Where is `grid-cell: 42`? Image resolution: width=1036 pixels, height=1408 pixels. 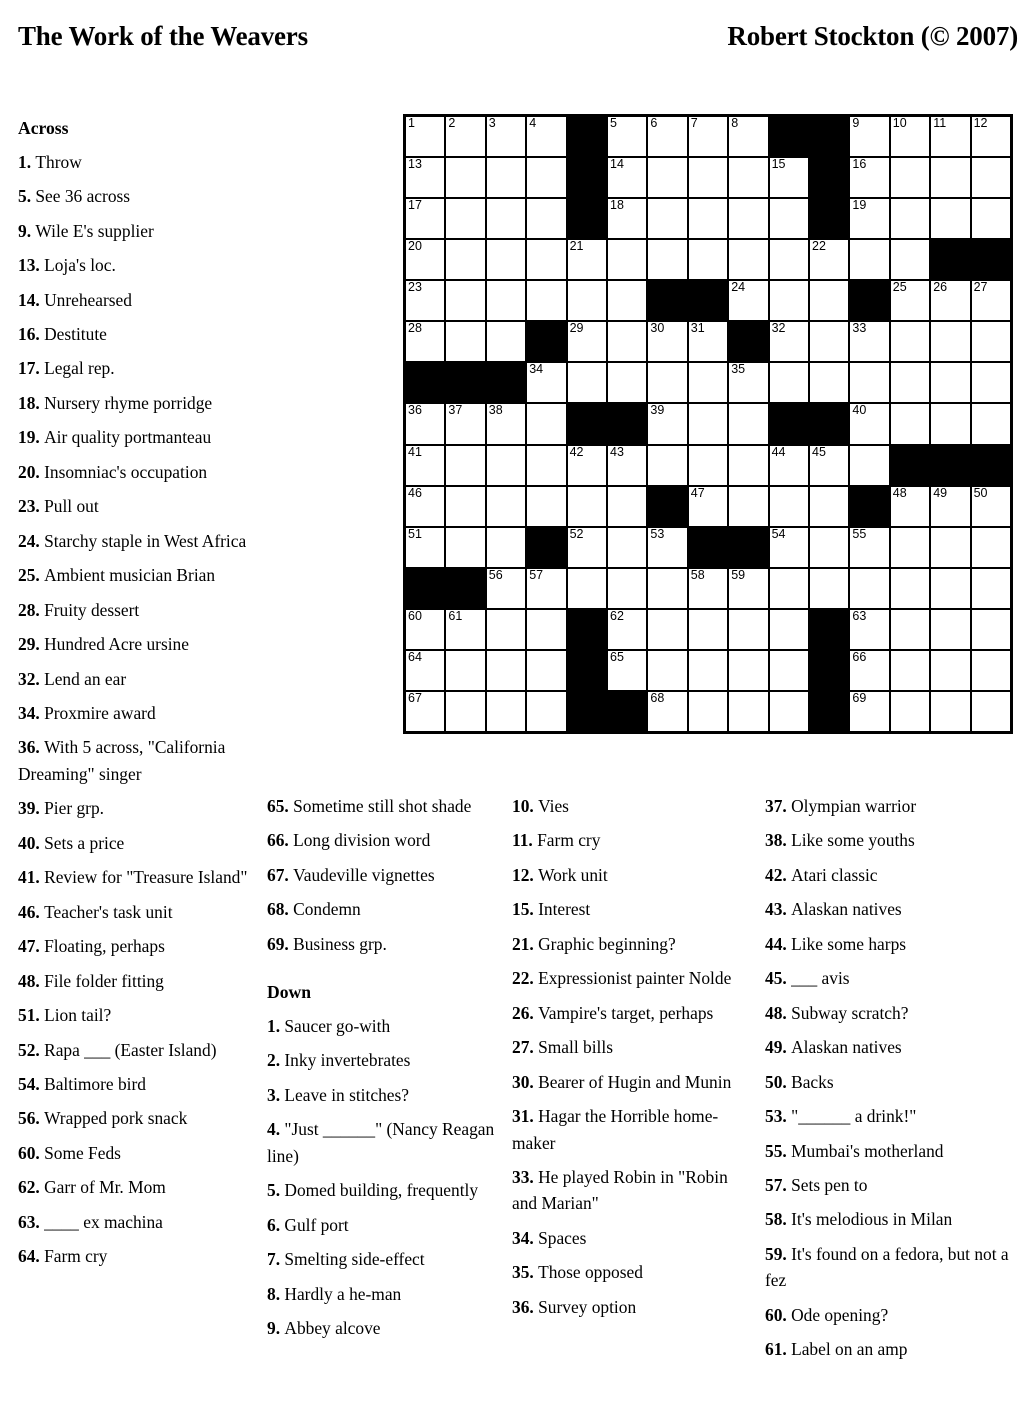
grid-cell: 42 is located at coordinates (586, 465).